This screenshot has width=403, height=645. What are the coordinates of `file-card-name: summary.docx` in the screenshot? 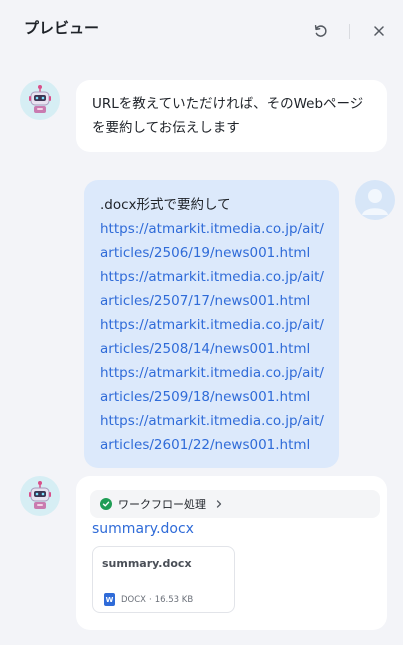 It's located at (147, 563).